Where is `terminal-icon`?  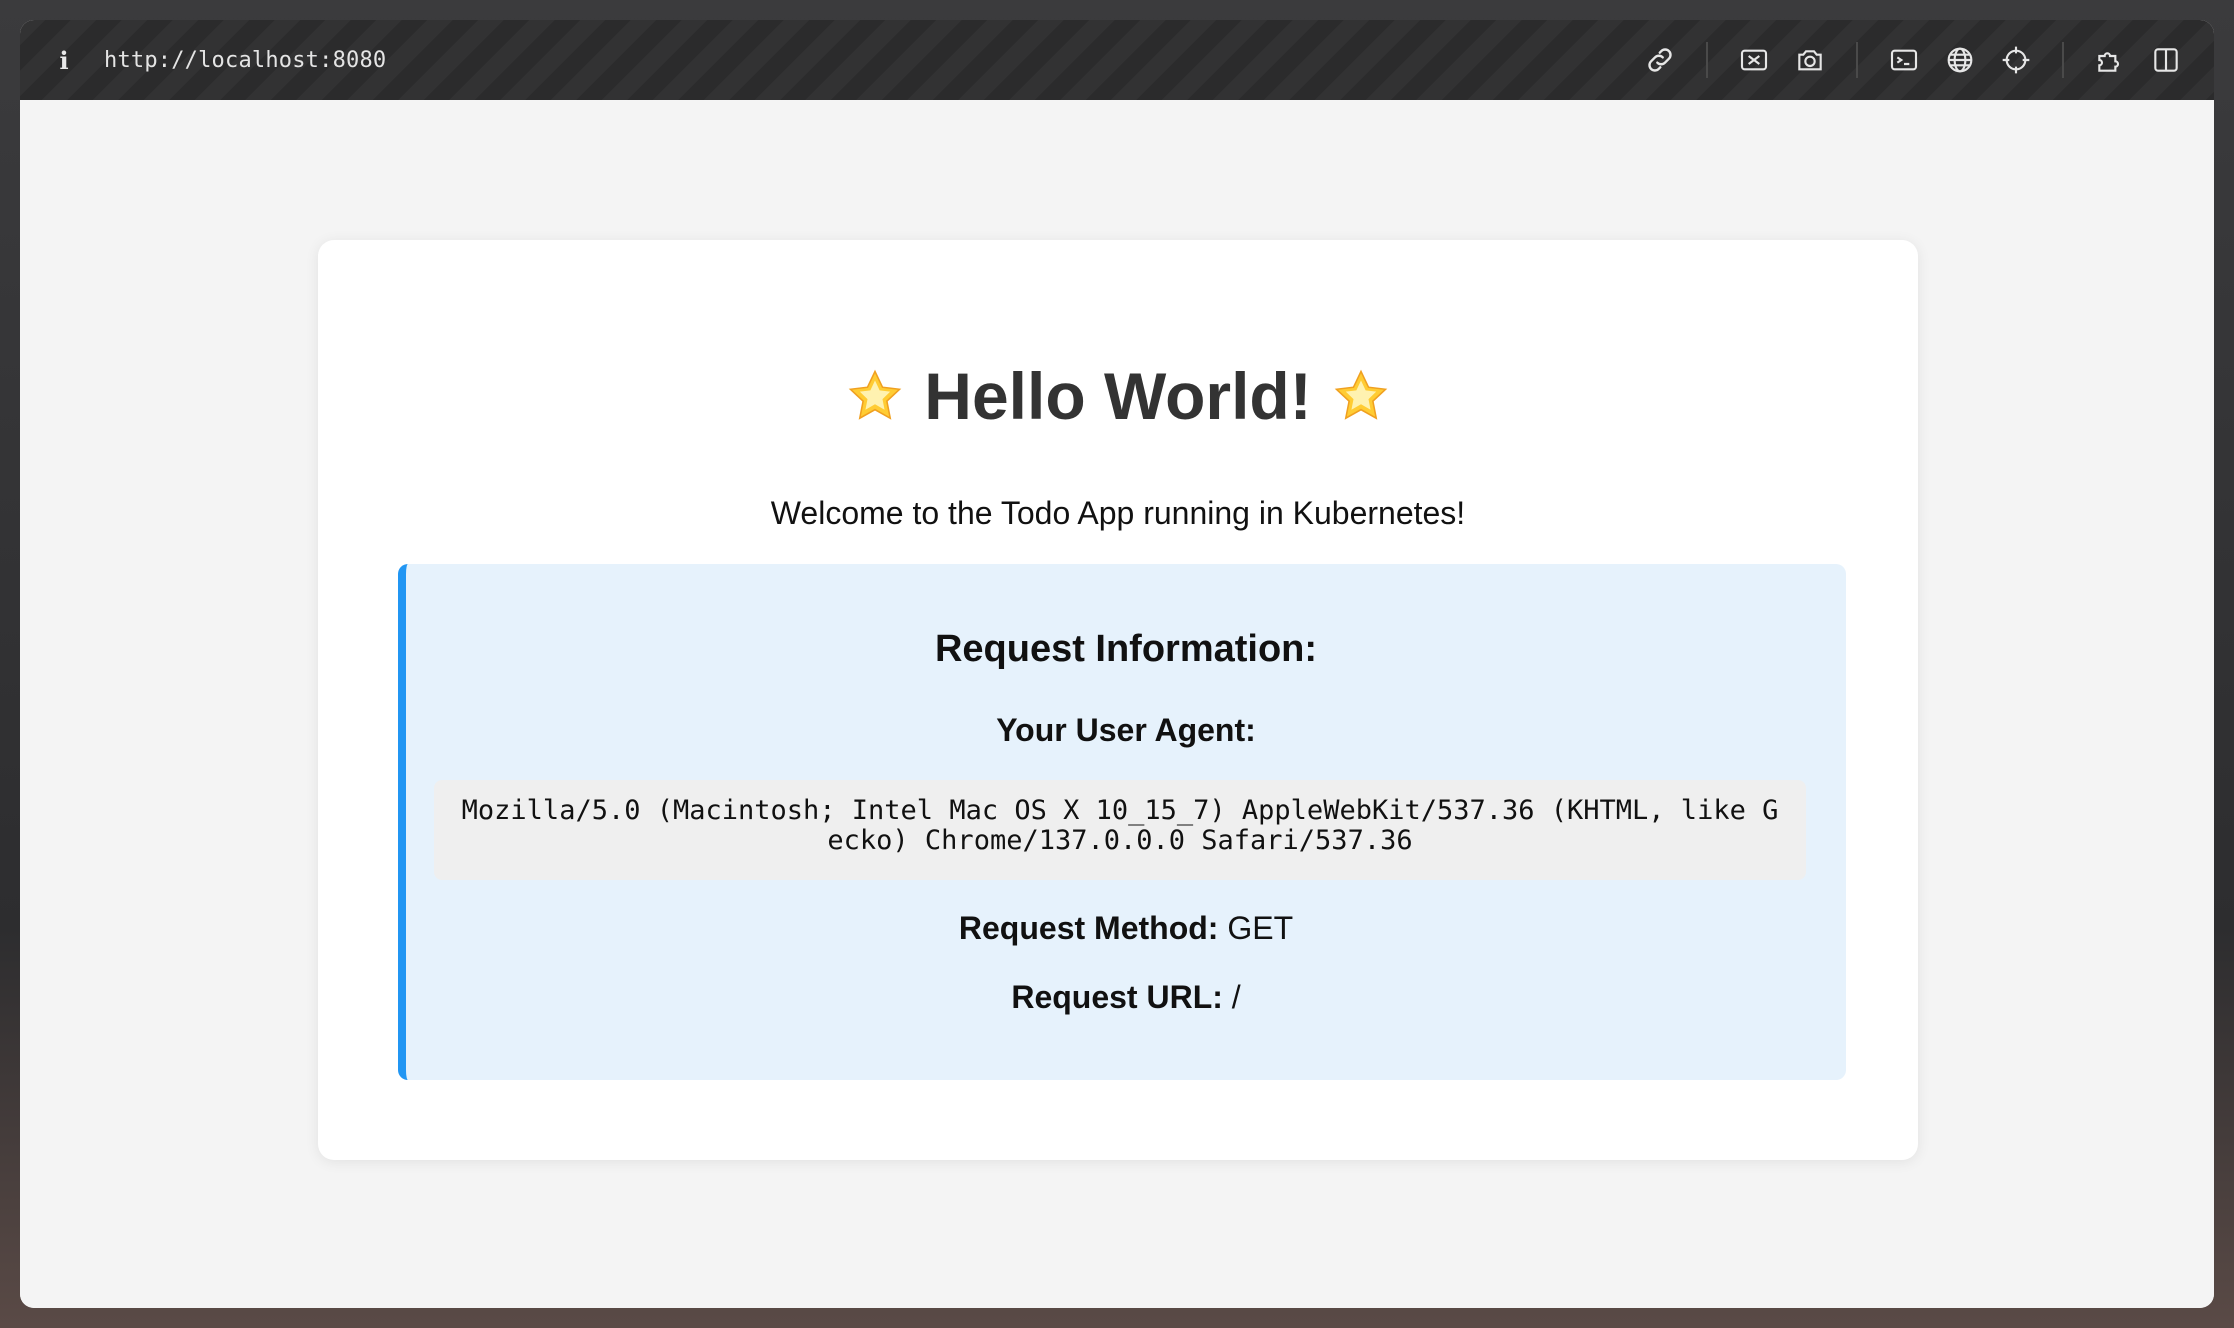
terminal-icon is located at coordinates (1904, 60).